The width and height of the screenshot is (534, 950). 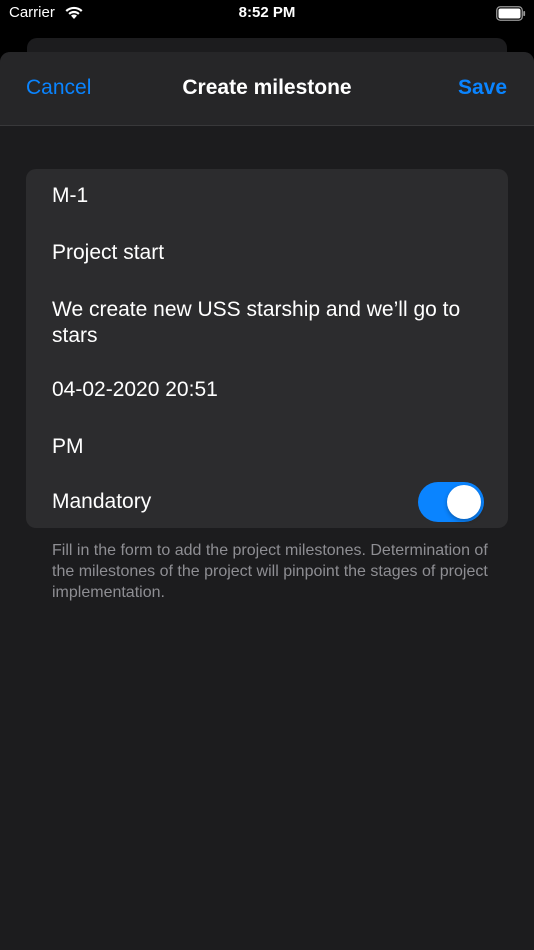 What do you see at coordinates (511, 13) in the screenshot?
I see `battery-icon` at bounding box center [511, 13].